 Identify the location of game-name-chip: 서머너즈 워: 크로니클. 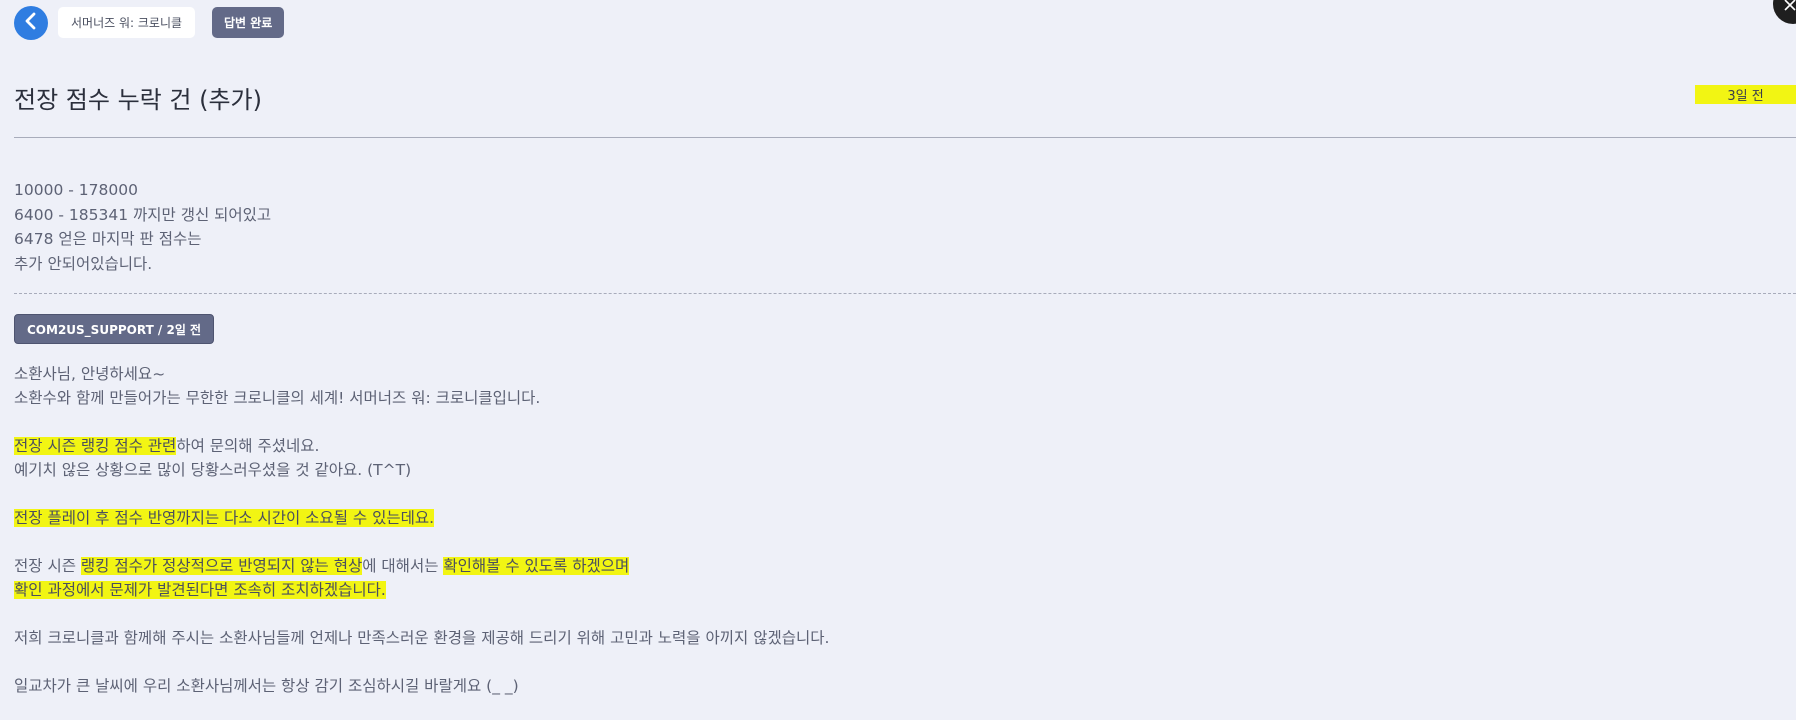
(127, 22).